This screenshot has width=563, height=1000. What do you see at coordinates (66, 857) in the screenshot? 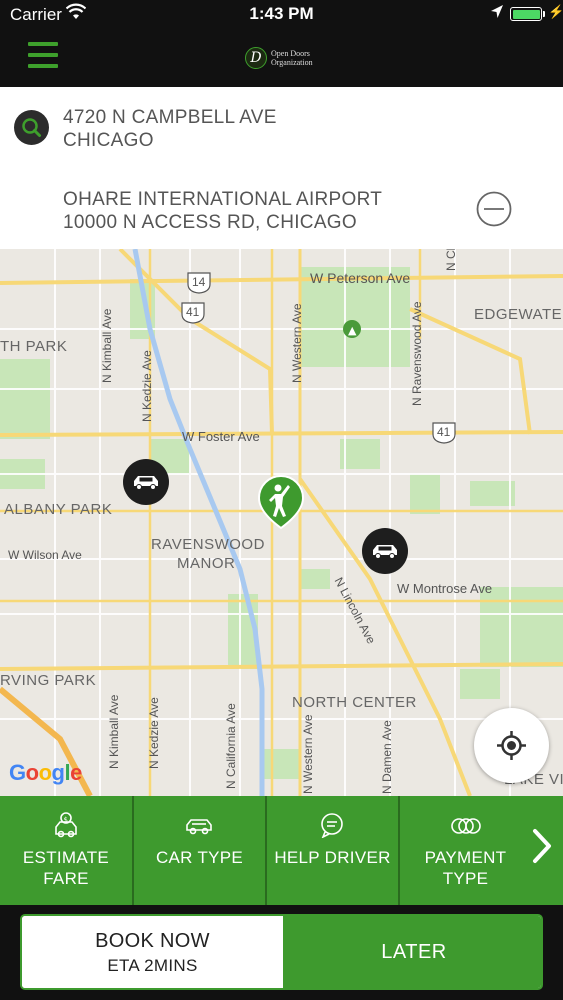
I see `estimate-fare-label-1: ESTIMATE` at bounding box center [66, 857].